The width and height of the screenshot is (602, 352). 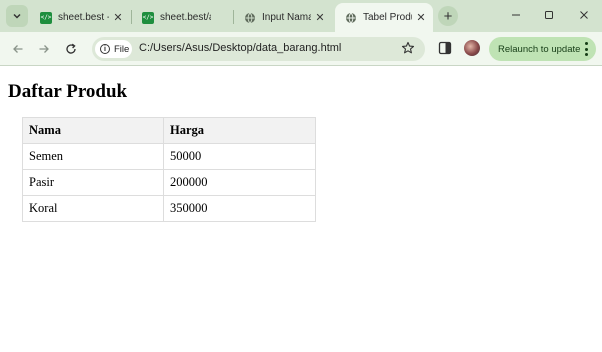 I want to click on tab-search-button, so click(x=17, y=16).